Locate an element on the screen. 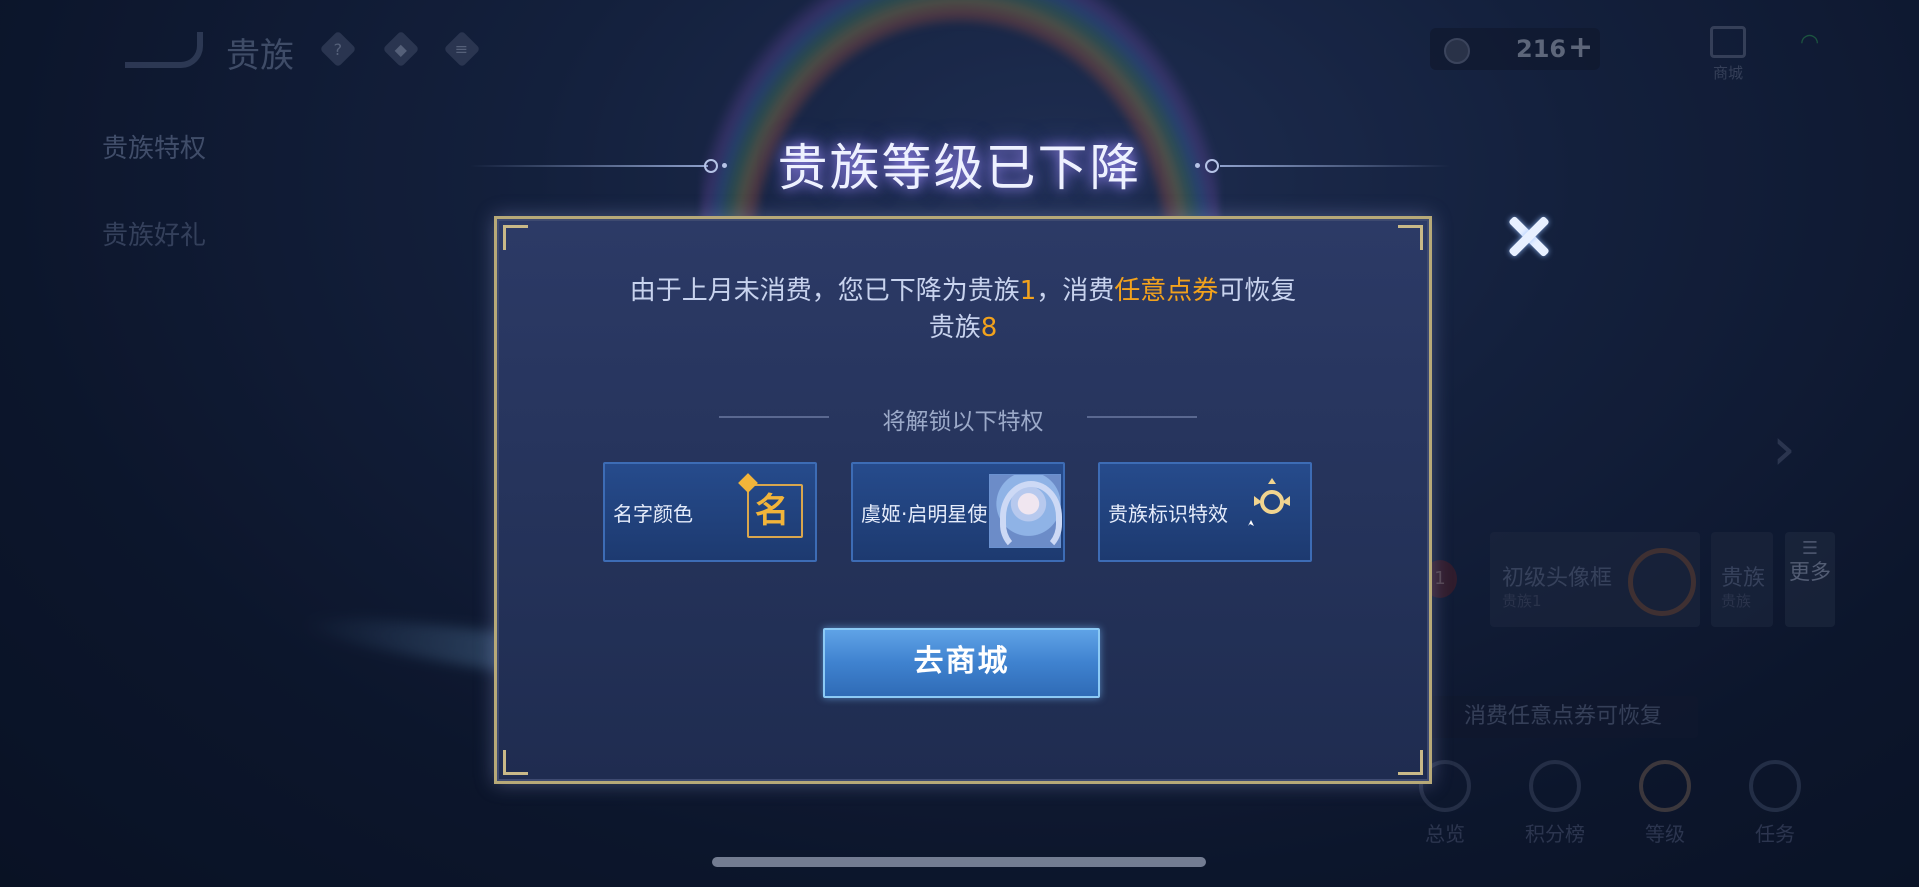 Image resolution: width=1919 pixels, height=887 pixels. privilege-tile-hero-skin: 虞姬·启明星使 is located at coordinates (958, 512).